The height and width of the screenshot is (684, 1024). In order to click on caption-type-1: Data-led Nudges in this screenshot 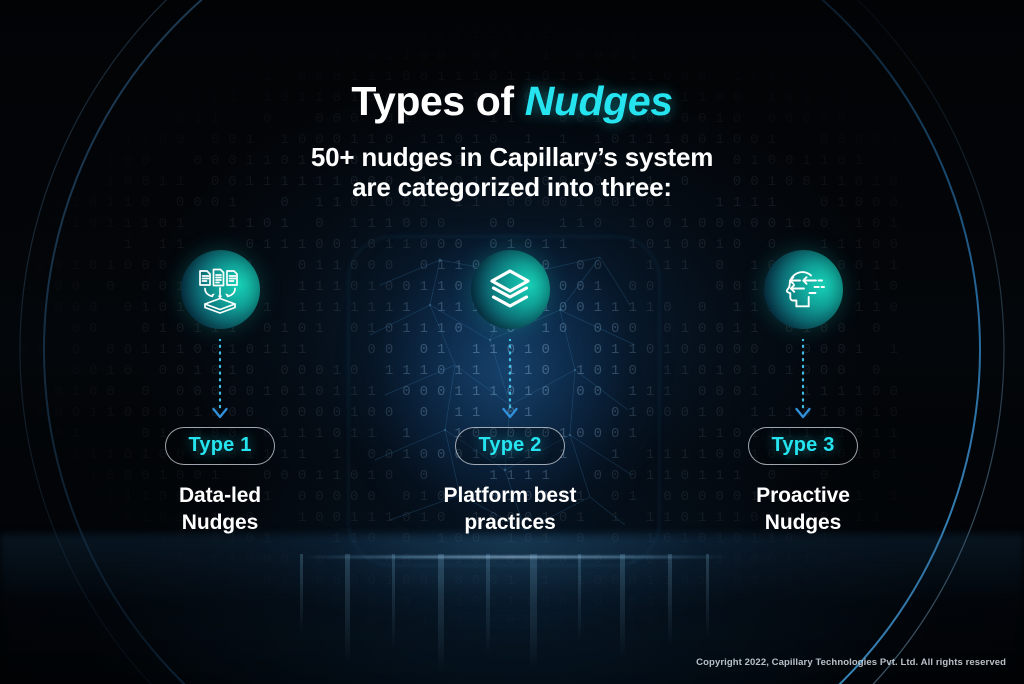, I will do `click(220, 509)`.